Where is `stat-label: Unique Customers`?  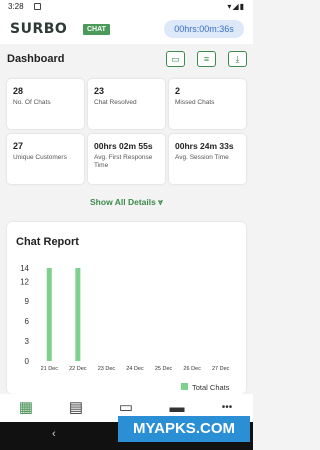 stat-label: Unique Customers is located at coordinates (40, 157).